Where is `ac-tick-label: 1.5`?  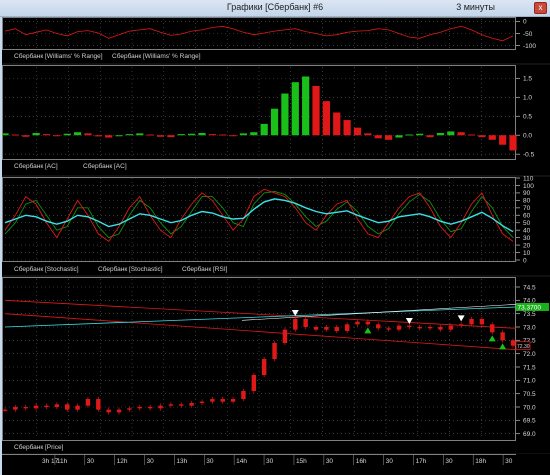 ac-tick-label: 1.5 is located at coordinates (527, 79).